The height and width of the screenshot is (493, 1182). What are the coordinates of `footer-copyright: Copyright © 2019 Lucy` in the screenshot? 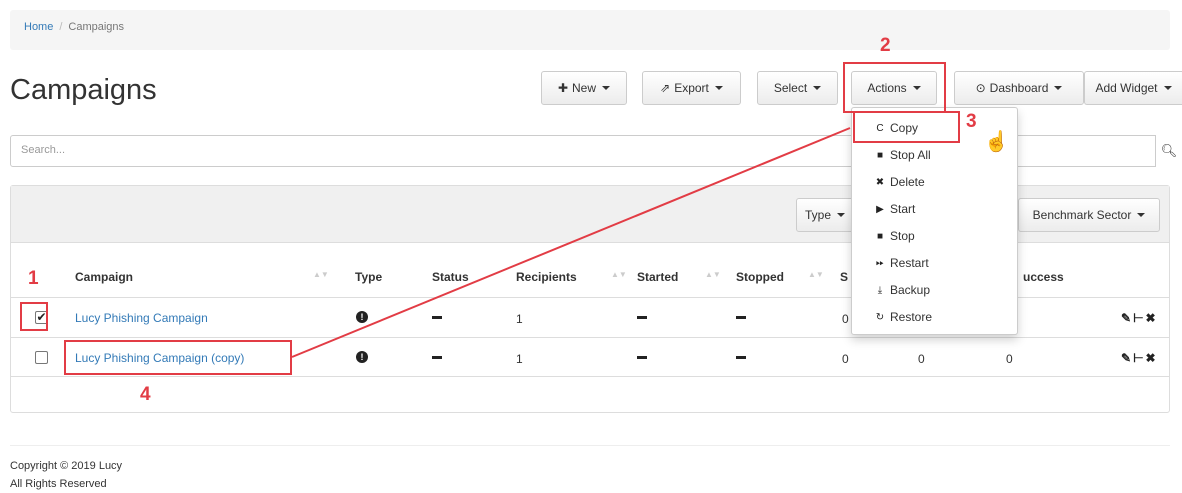 It's located at (66, 466).